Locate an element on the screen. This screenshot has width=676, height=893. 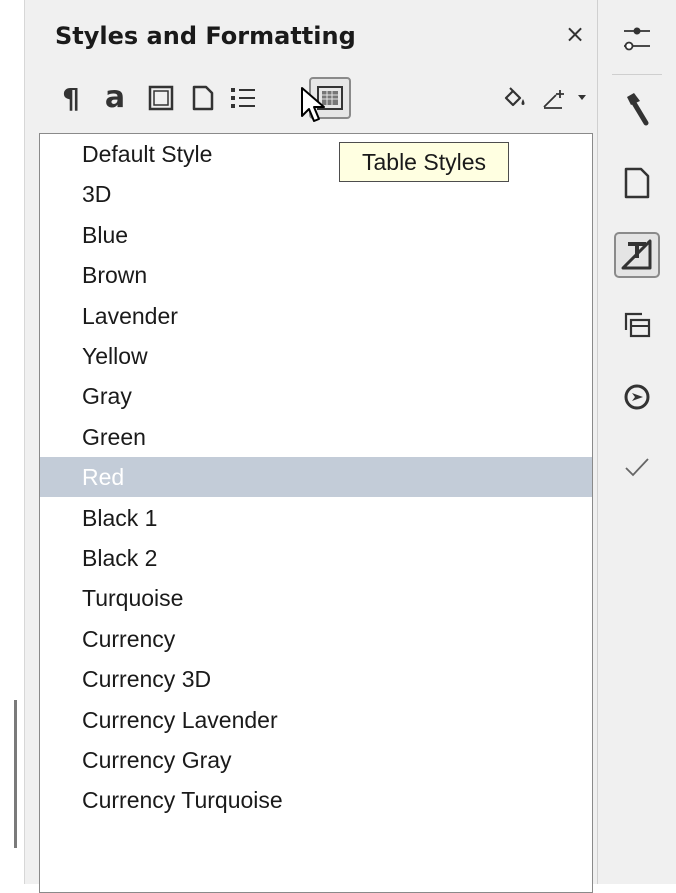
sidebar-separator is located at coordinates (637, 74).